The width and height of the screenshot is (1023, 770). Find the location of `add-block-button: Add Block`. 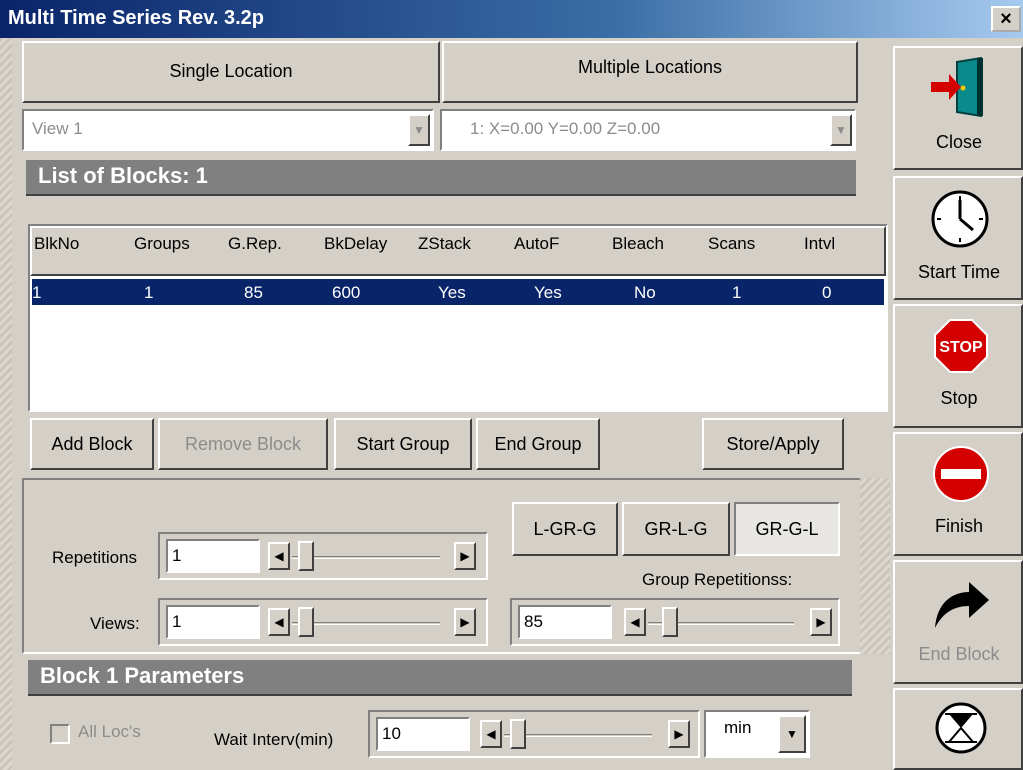

add-block-button: Add Block is located at coordinates (92, 444).